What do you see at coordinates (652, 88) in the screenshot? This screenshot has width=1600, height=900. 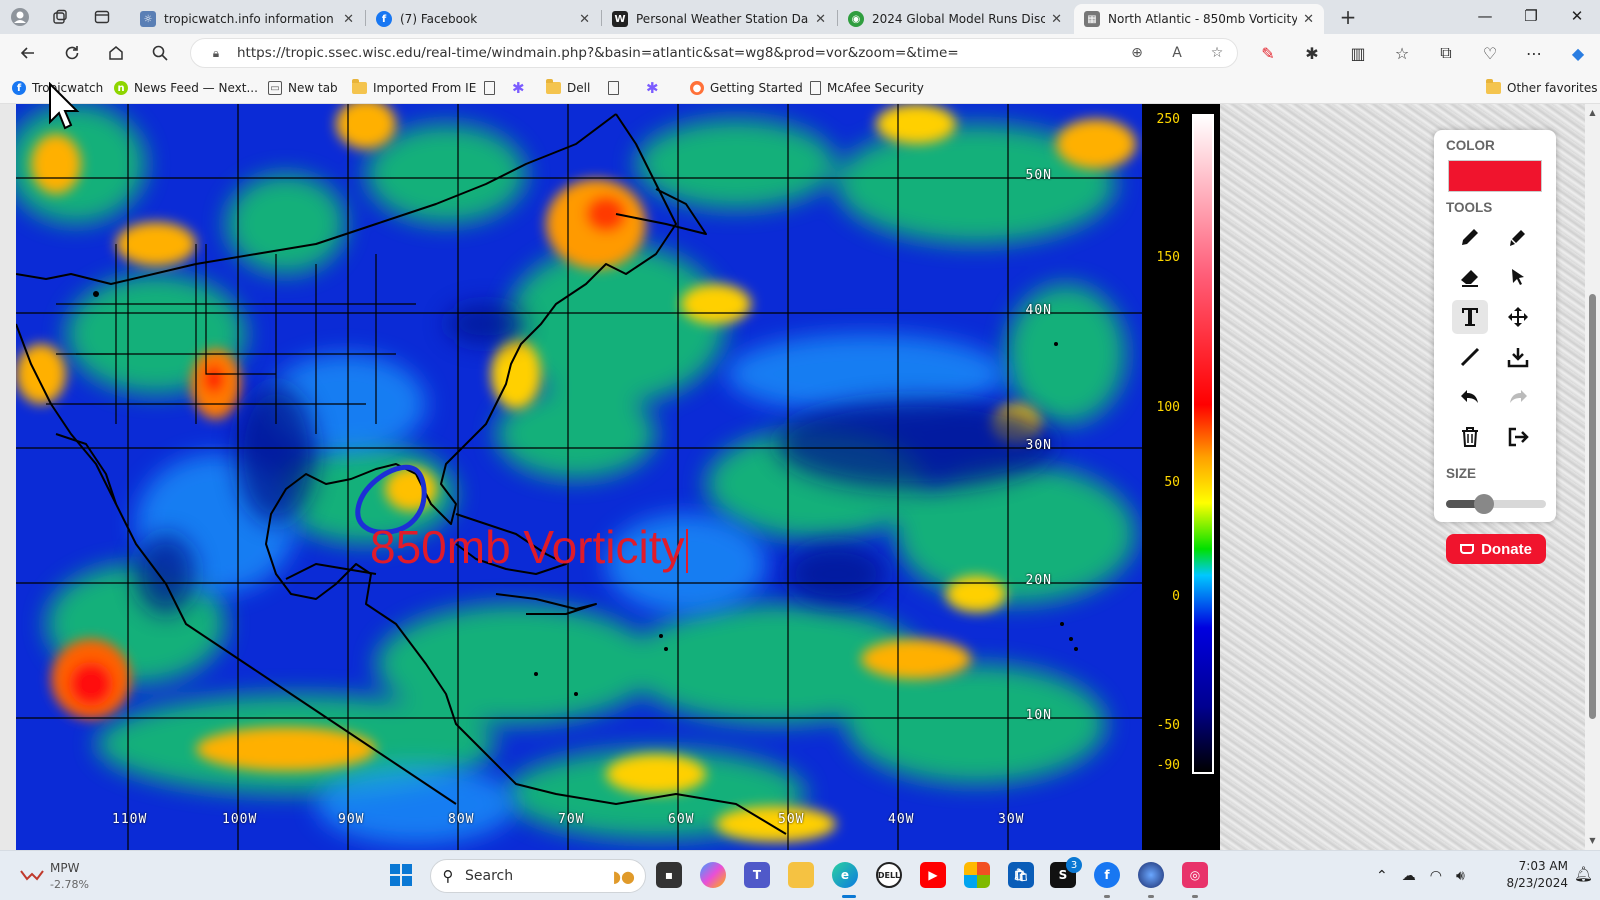 I see `asterisk-icon: ✱` at bounding box center [652, 88].